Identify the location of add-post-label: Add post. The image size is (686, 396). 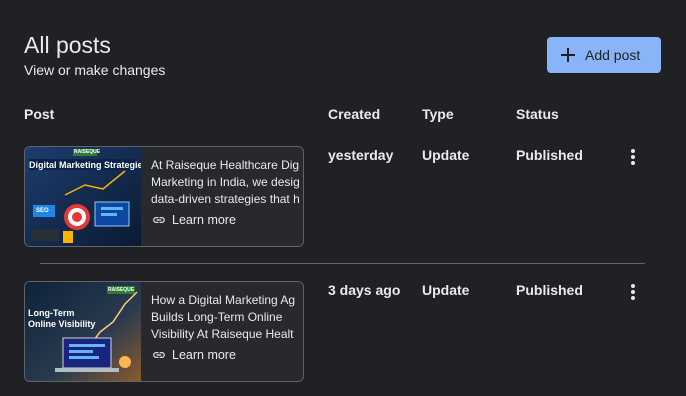
(613, 55).